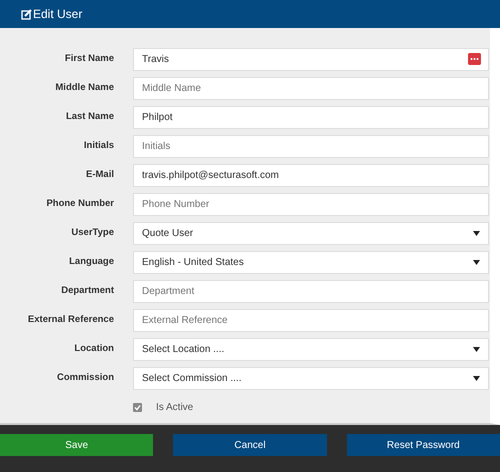 The image size is (500, 472). What do you see at coordinates (311, 204) in the screenshot?
I see `input-field: Phone Number` at bounding box center [311, 204].